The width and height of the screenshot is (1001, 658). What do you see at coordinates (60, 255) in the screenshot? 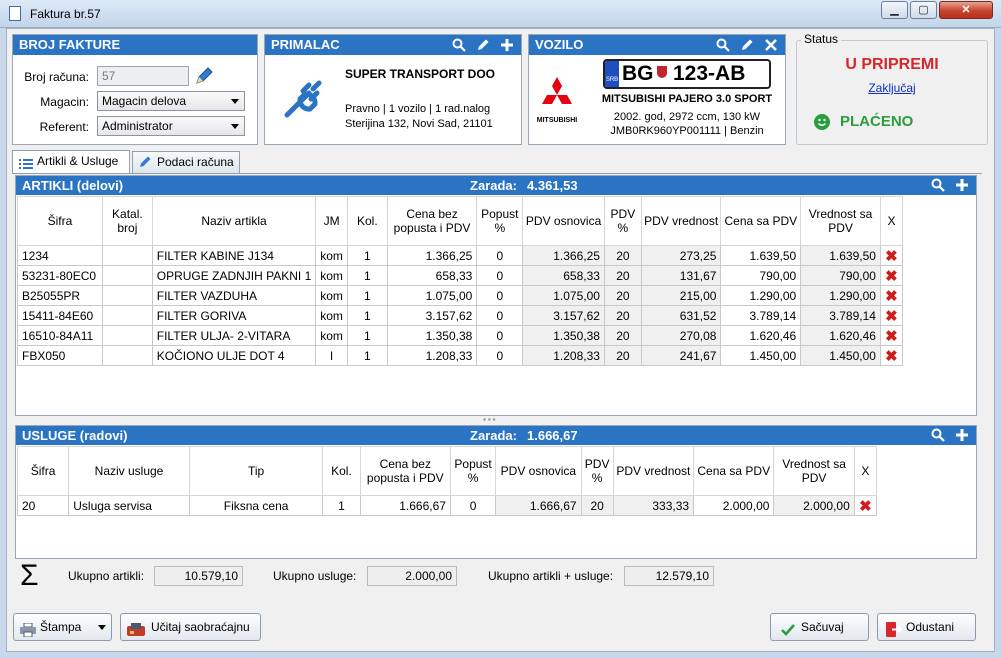
I see `table-cell-sifra: 1234` at bounding box center [60, 255].